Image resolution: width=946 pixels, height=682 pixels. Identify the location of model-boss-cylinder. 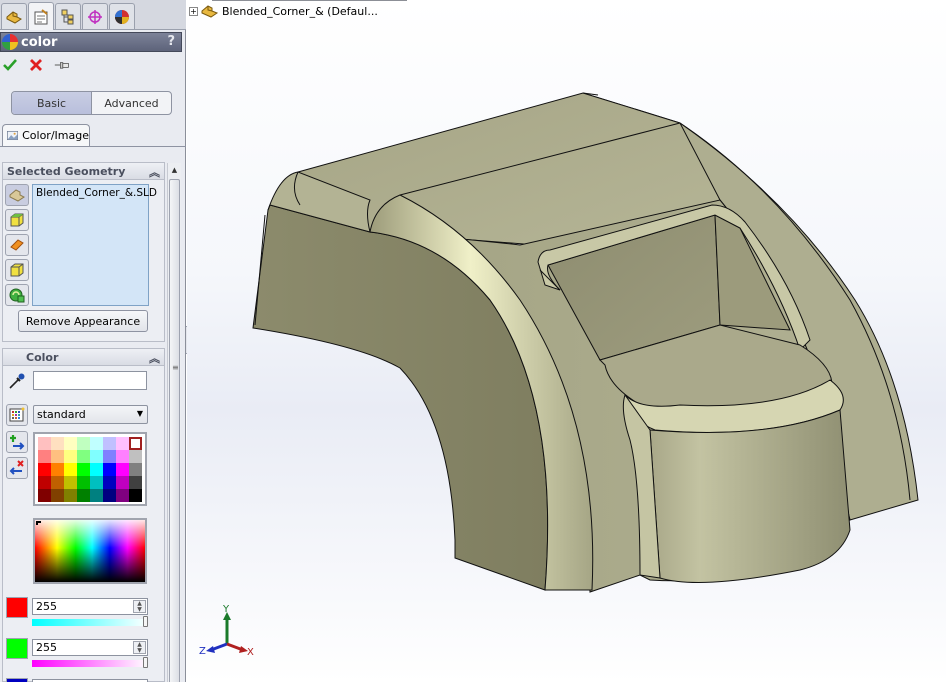
(750, 496).